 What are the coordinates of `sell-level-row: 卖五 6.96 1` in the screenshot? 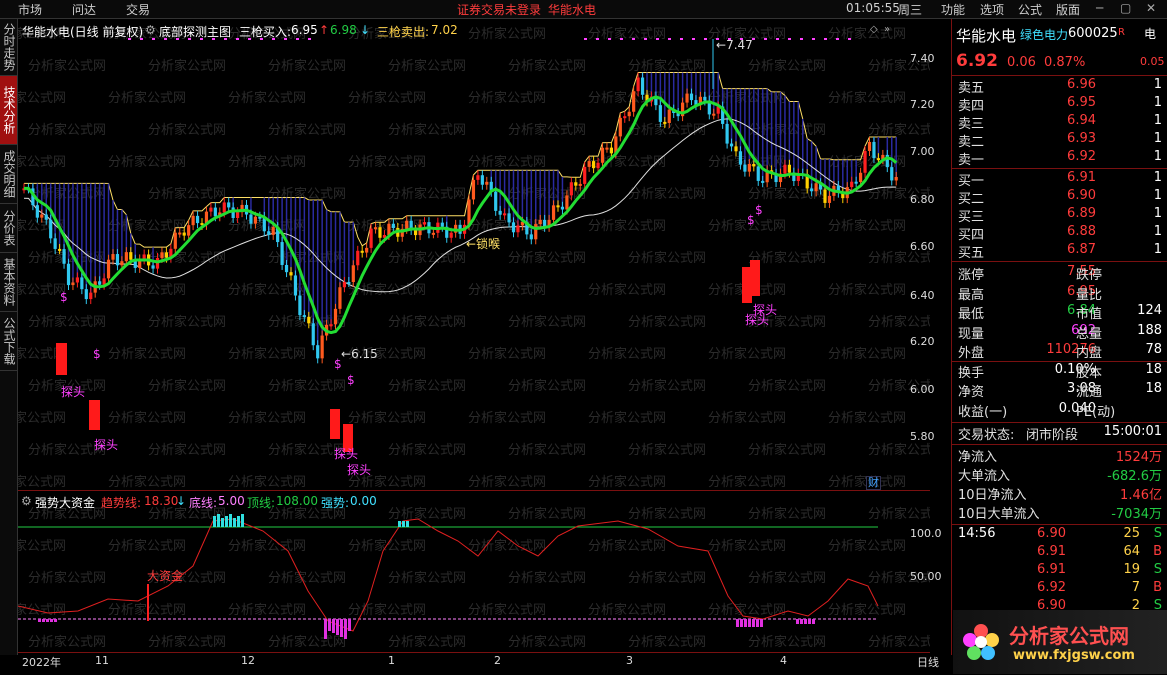 It's located at (1060, 86).